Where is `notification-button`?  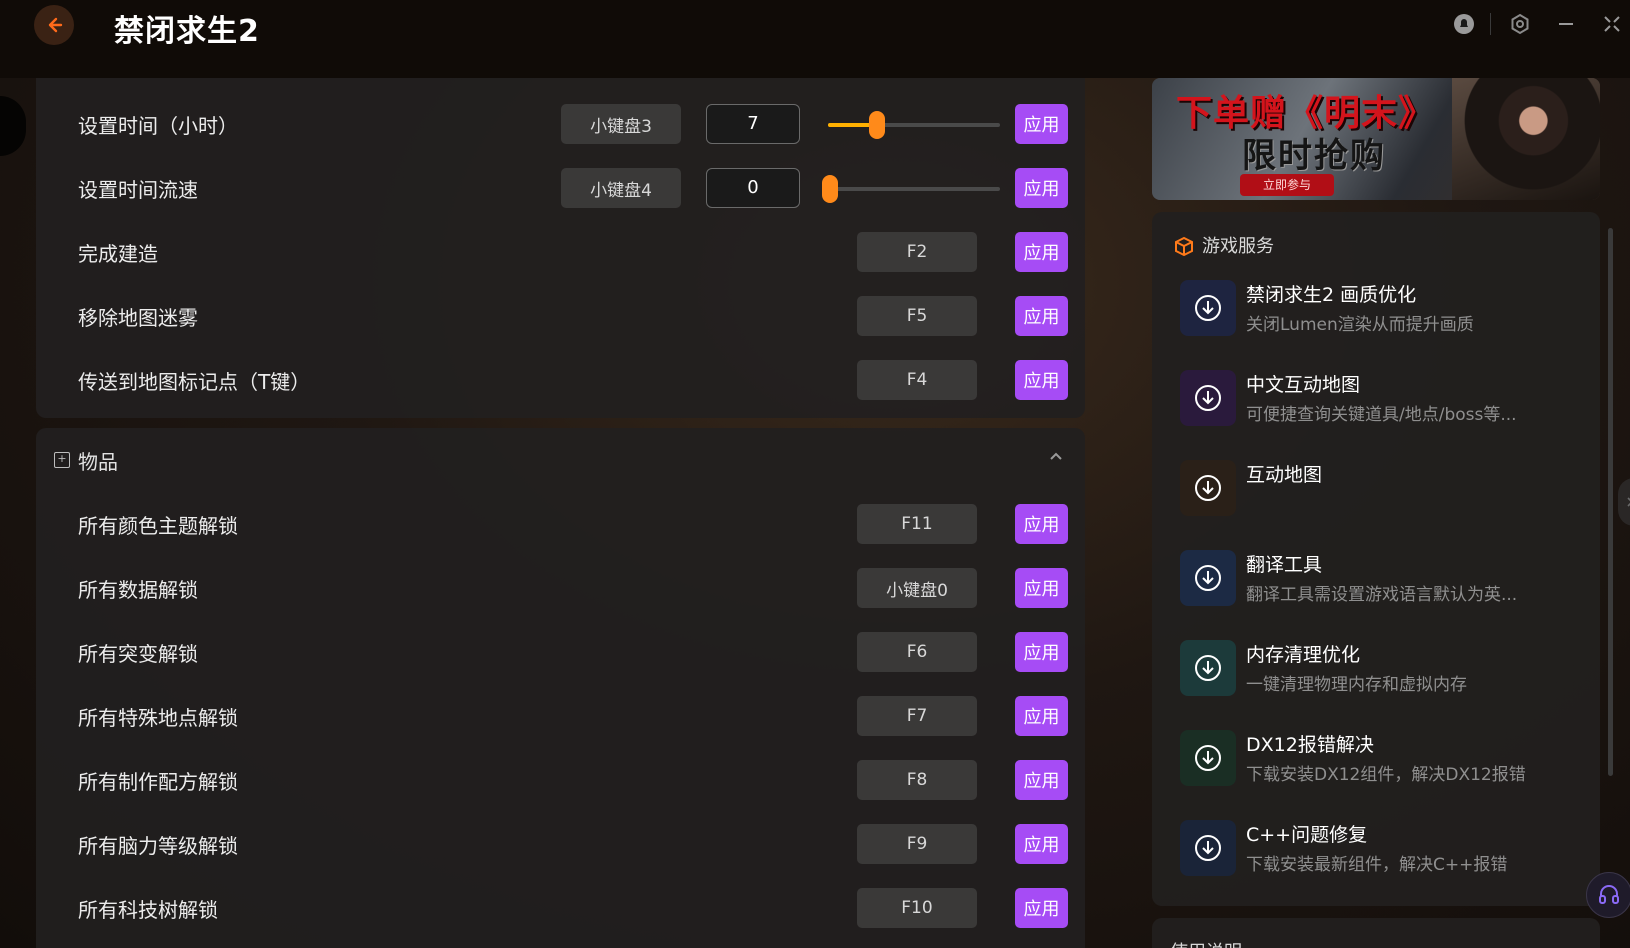
notification-button is located at coordinates (1464, 24).